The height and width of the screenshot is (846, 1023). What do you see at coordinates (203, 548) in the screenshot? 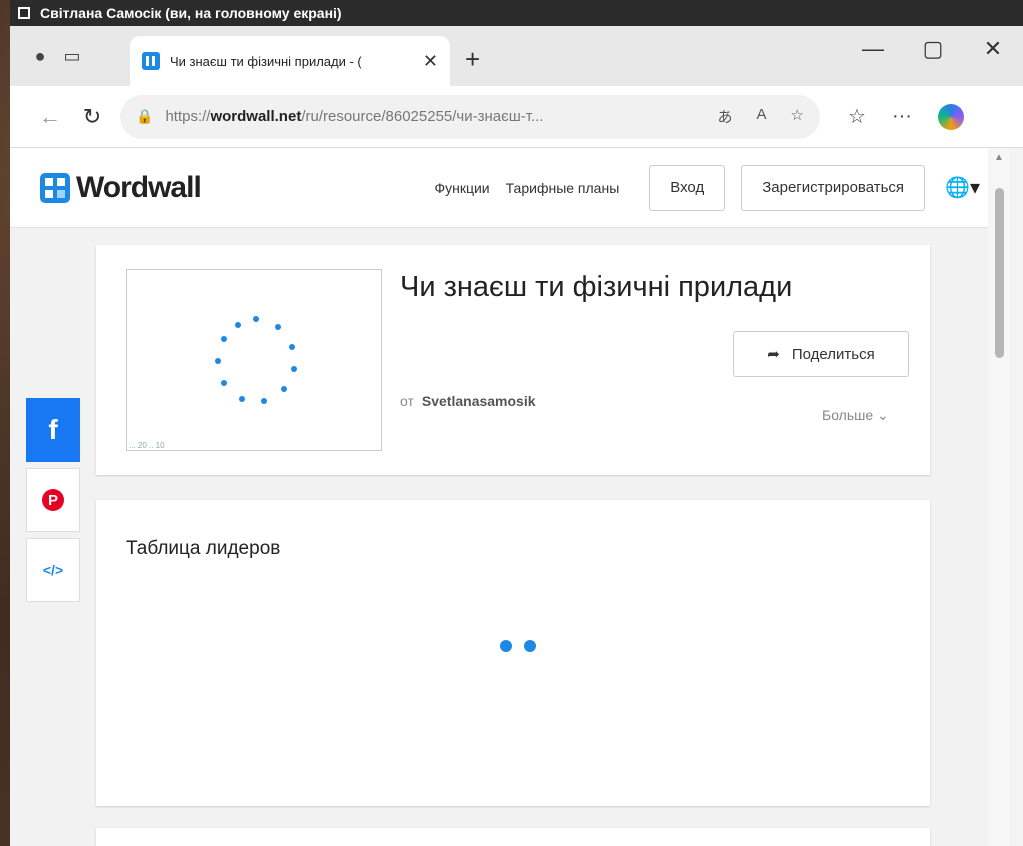
I see `leaderboard-title: Таблица лидеров` at bounding box center [203, 548].